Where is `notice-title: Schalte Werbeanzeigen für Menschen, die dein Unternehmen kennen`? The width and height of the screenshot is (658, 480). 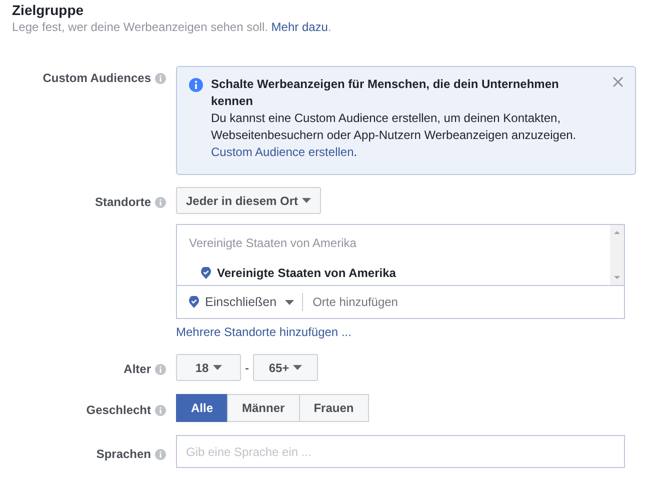
notice-title: Schalte Werbeanzeigen für Menschen, die dein Unternehmen kennen is located at coordinates (385, 93).